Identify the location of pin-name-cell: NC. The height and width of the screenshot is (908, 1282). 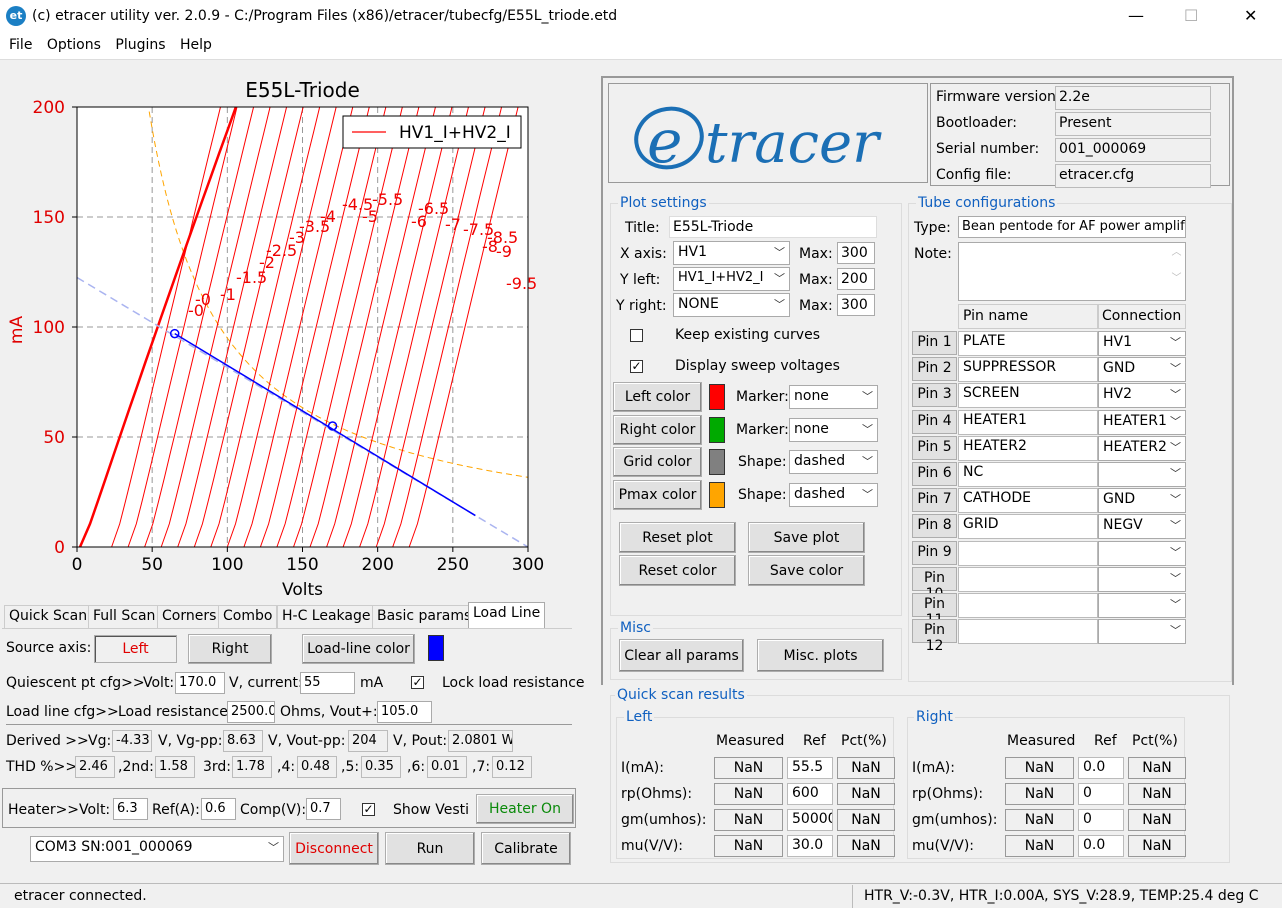
(1028, 474).